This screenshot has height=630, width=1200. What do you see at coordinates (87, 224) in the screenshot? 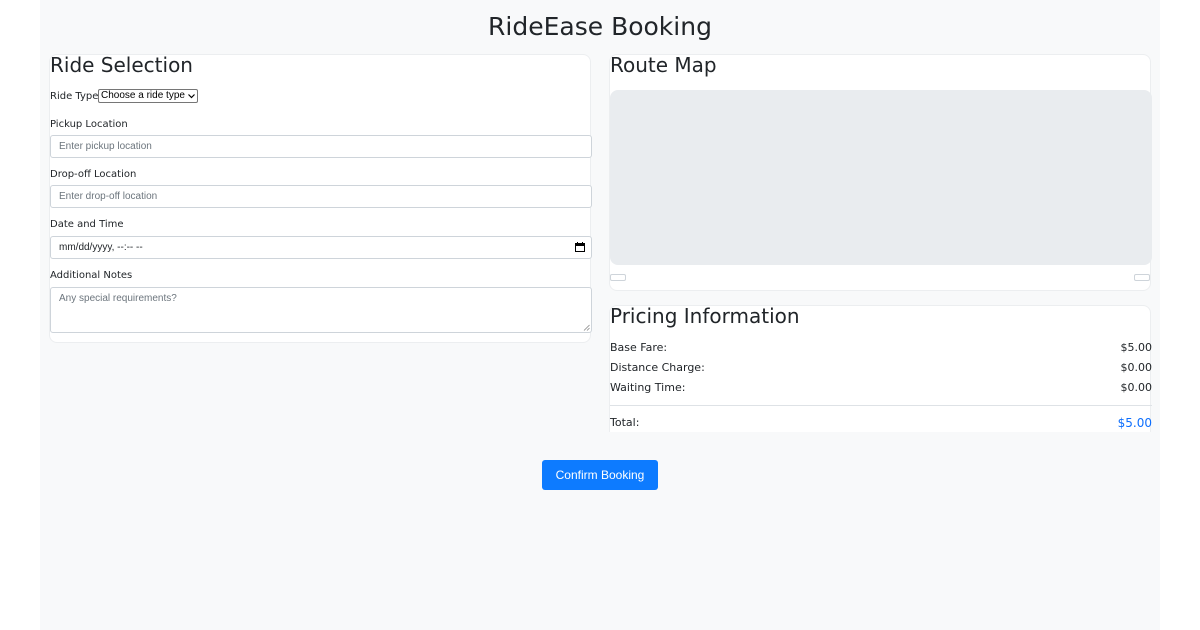
I see `datetime-label: Date and Time` at bounding box center [87, 224].